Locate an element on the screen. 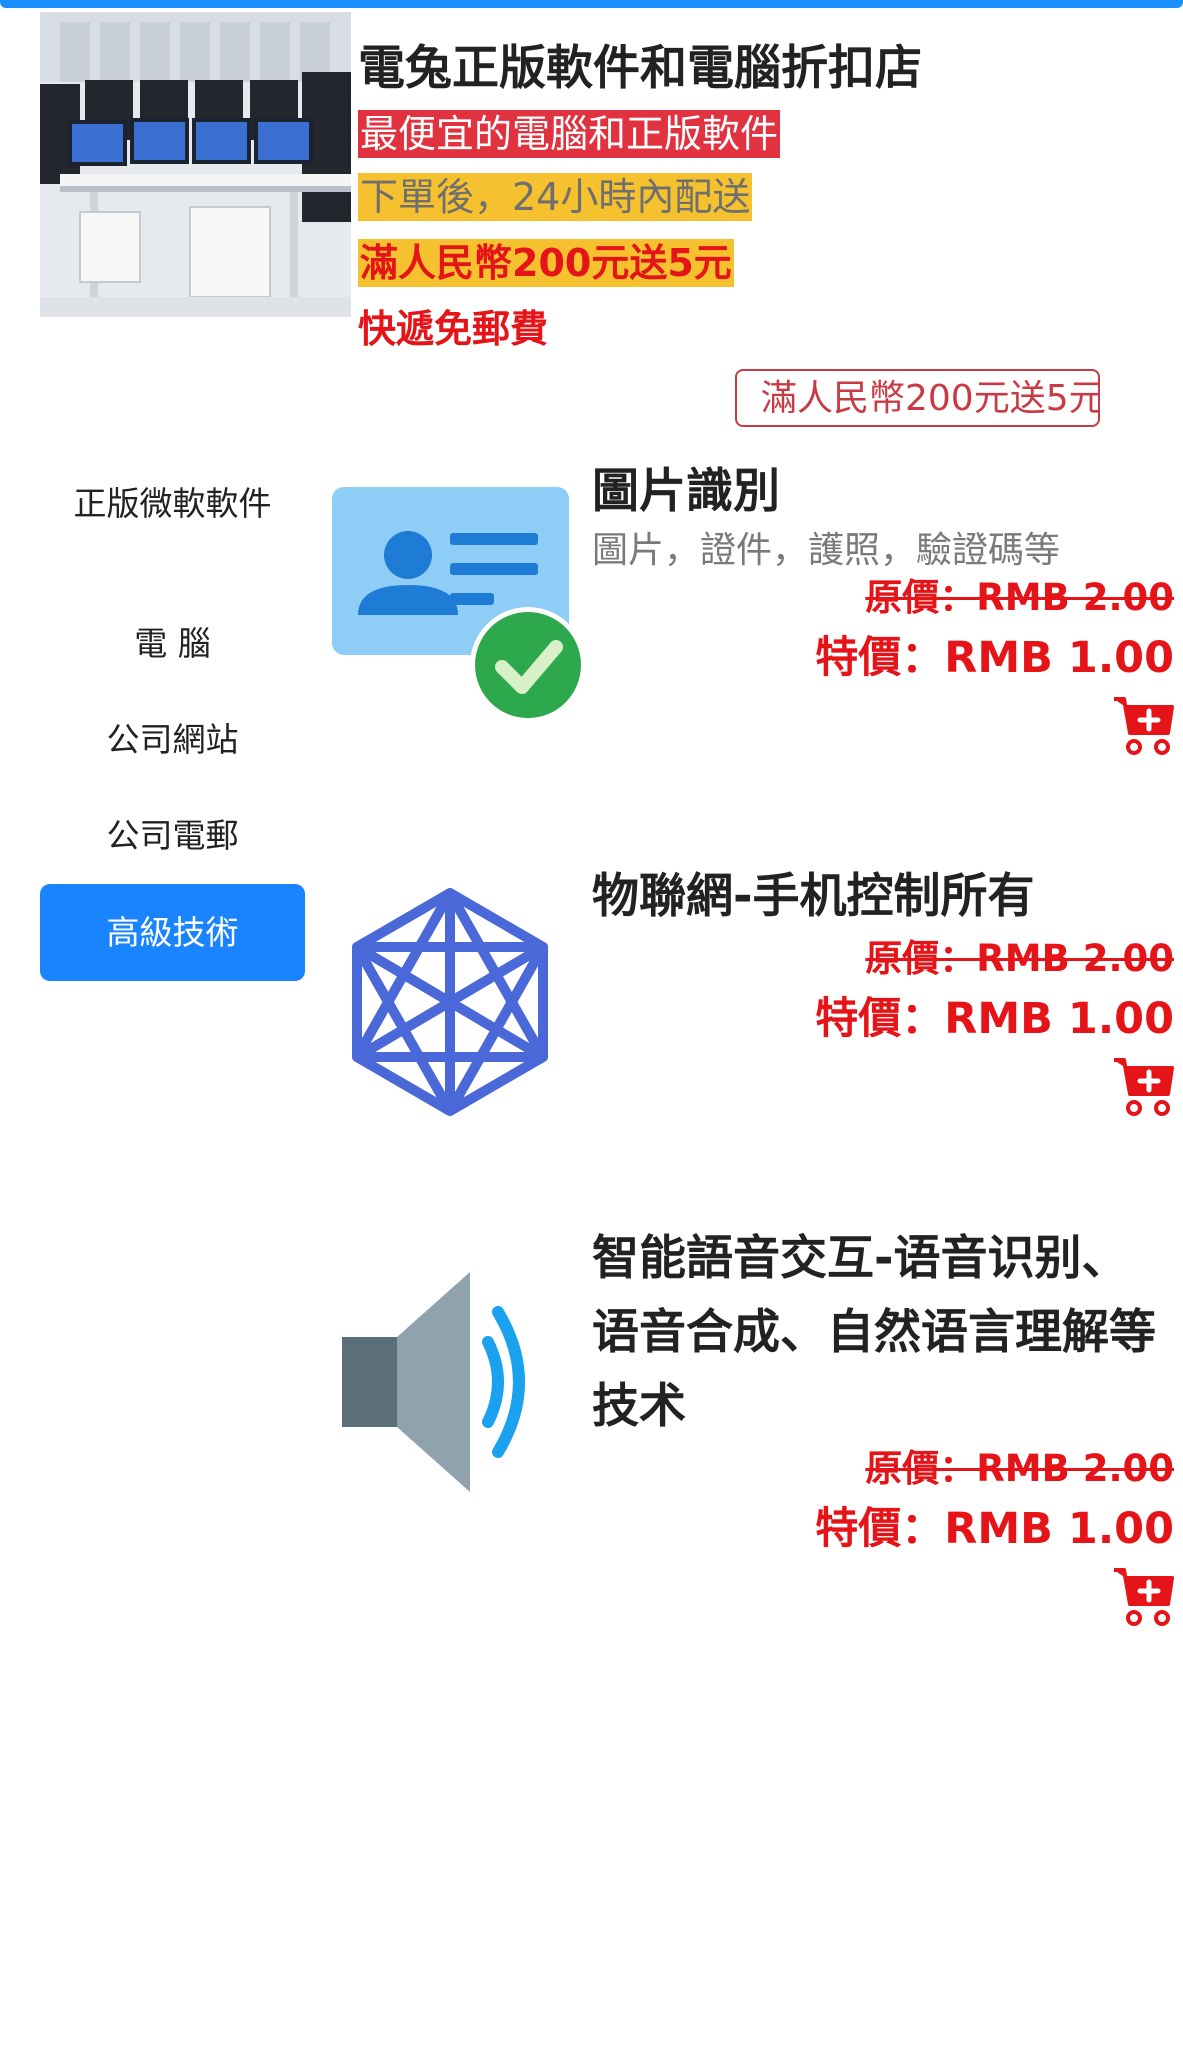  category-sidebar: 正版微軟軟件 電 腦 公司網站 公司電郵 高級技術 is located at coordinates (172, 729).